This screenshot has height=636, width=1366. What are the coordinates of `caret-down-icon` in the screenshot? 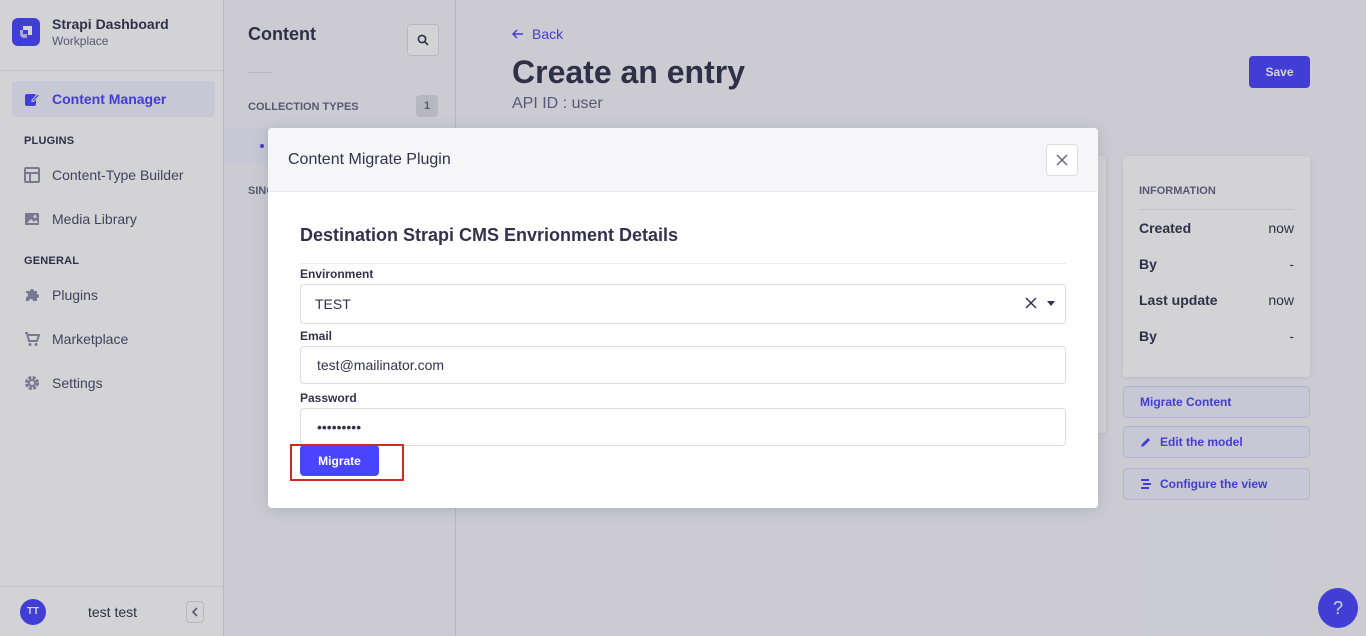 It's located at (1051, 303).